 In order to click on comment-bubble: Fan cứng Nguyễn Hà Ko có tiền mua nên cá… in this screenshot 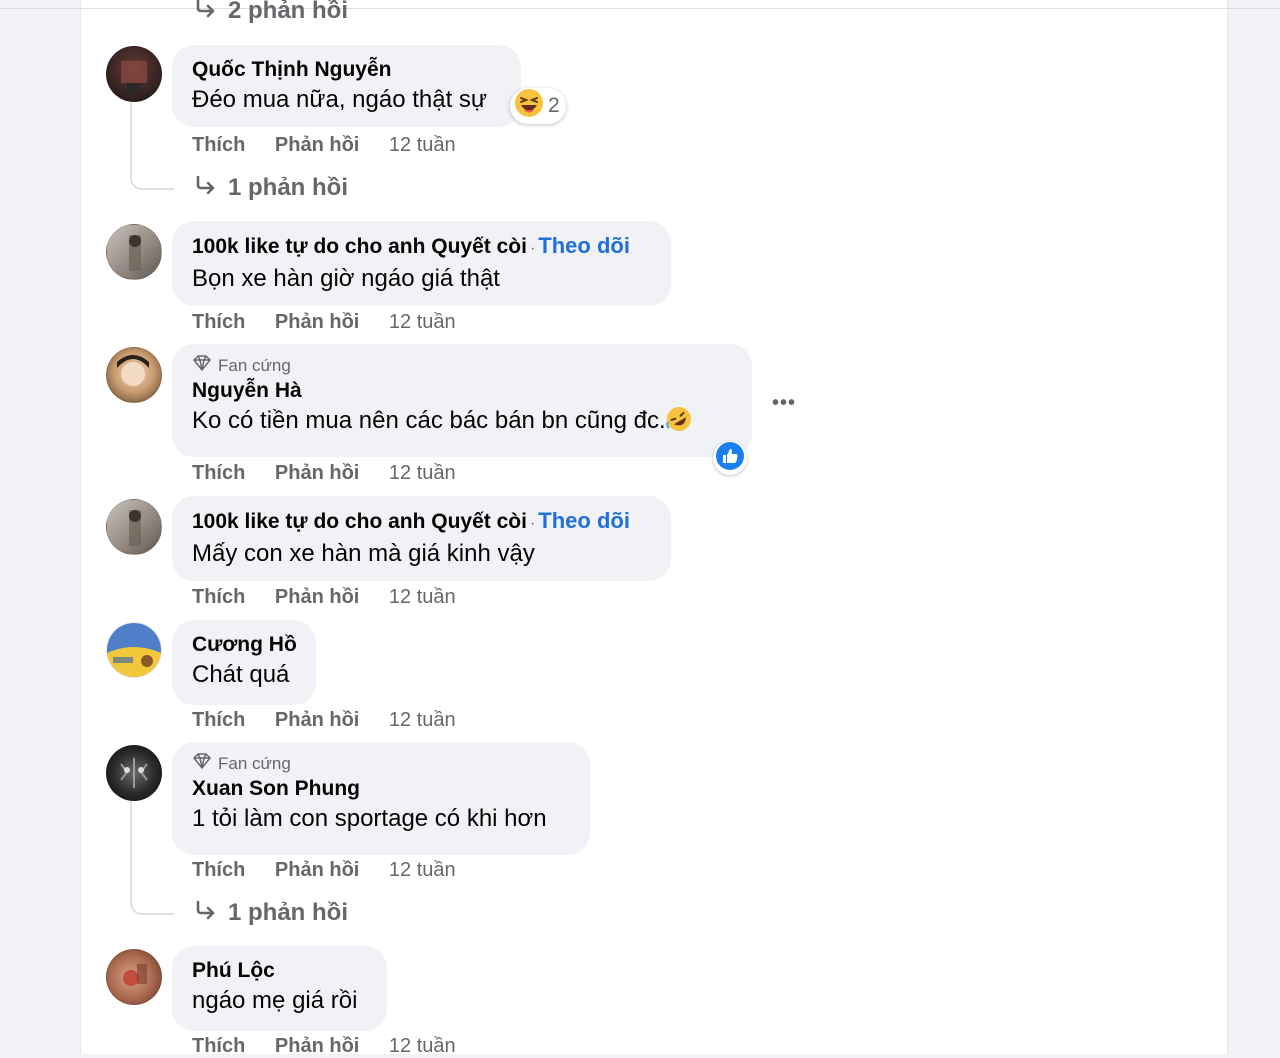, I will do `click(462, 400)`.